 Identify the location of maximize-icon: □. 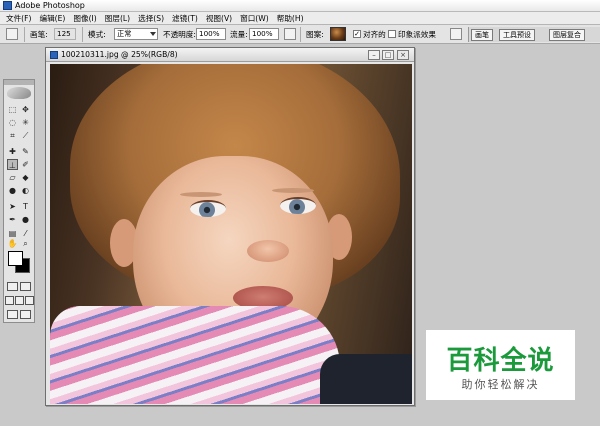
(388, 55).